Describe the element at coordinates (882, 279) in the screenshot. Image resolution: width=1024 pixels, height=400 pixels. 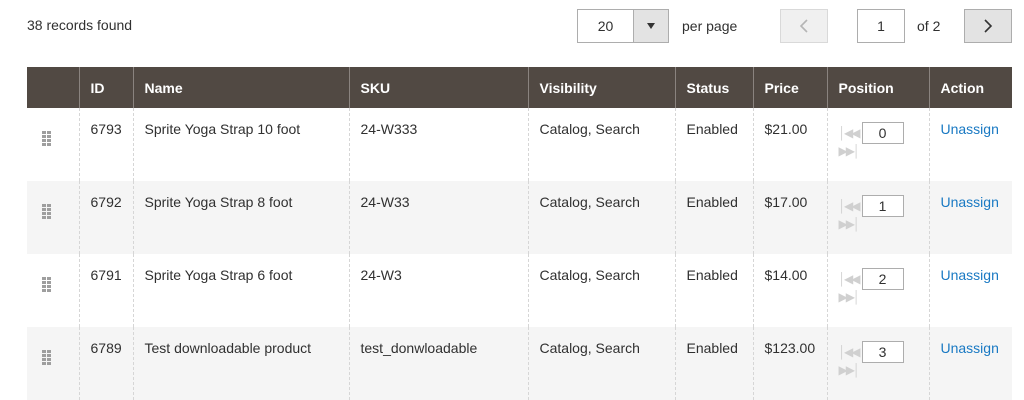
I see `position-input: 2` at that location.